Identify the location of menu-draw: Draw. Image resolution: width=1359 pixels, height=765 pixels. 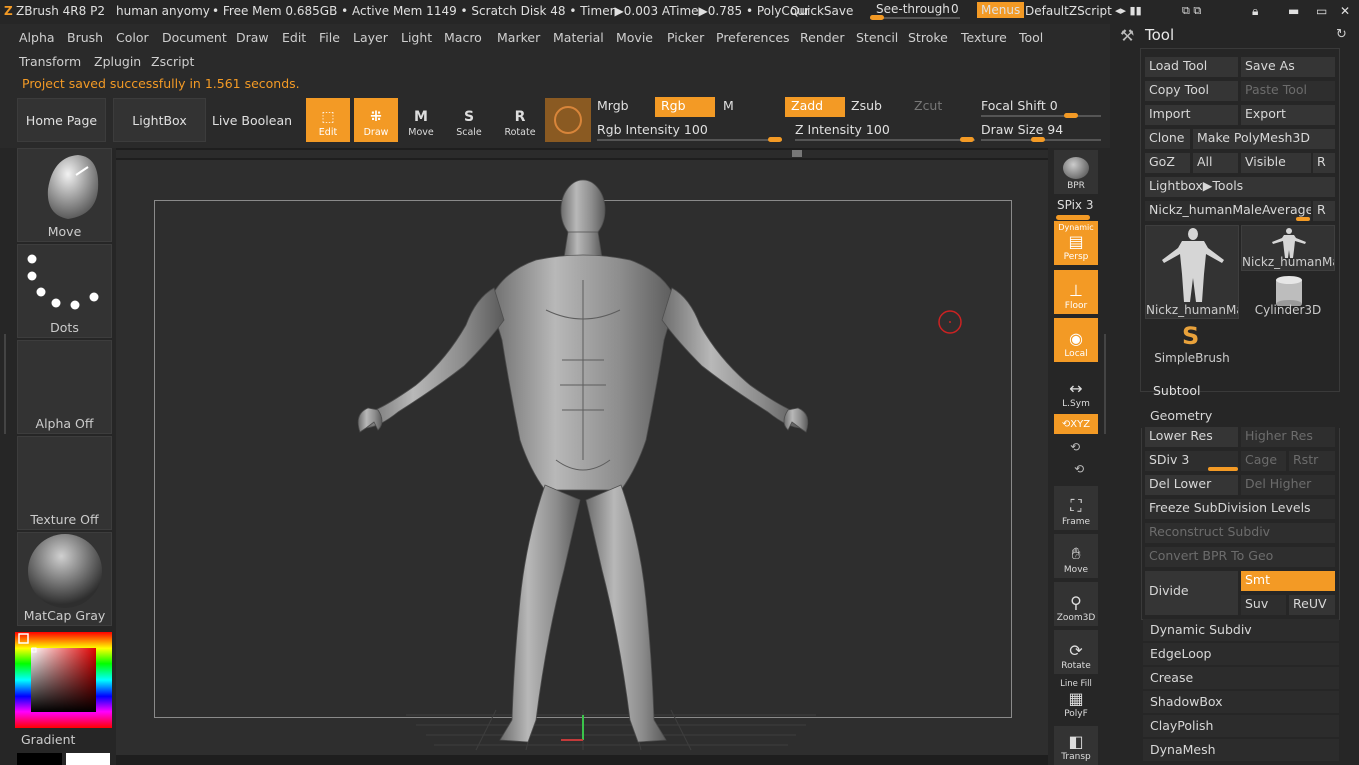
(252, 37).